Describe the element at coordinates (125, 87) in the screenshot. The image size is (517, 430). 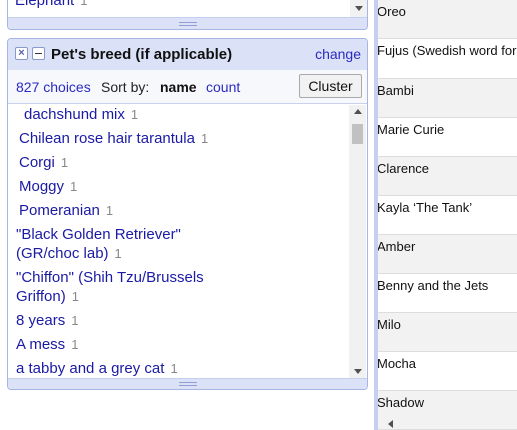
I see `sort-by-label: Sort by:` at that location.